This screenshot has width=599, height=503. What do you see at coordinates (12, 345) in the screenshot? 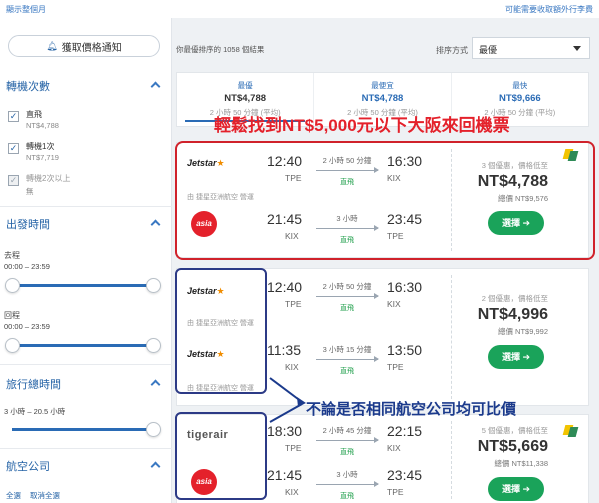
I see `return-slider-min-handle` at bounding box center [12, 345].